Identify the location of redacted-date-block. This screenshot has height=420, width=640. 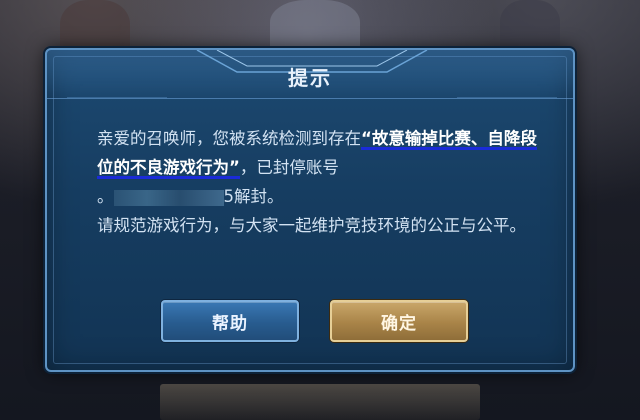
(168, 197).